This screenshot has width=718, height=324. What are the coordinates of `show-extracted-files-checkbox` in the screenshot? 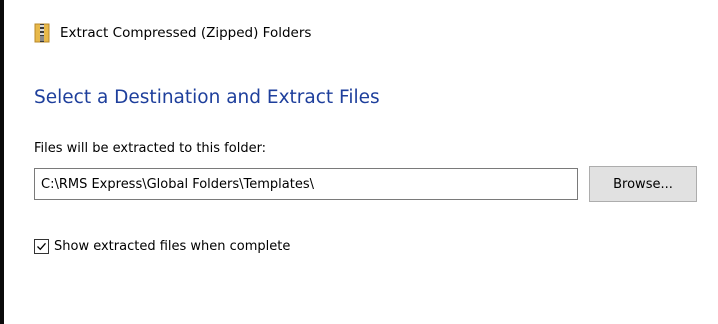 It's located at (41, 246).